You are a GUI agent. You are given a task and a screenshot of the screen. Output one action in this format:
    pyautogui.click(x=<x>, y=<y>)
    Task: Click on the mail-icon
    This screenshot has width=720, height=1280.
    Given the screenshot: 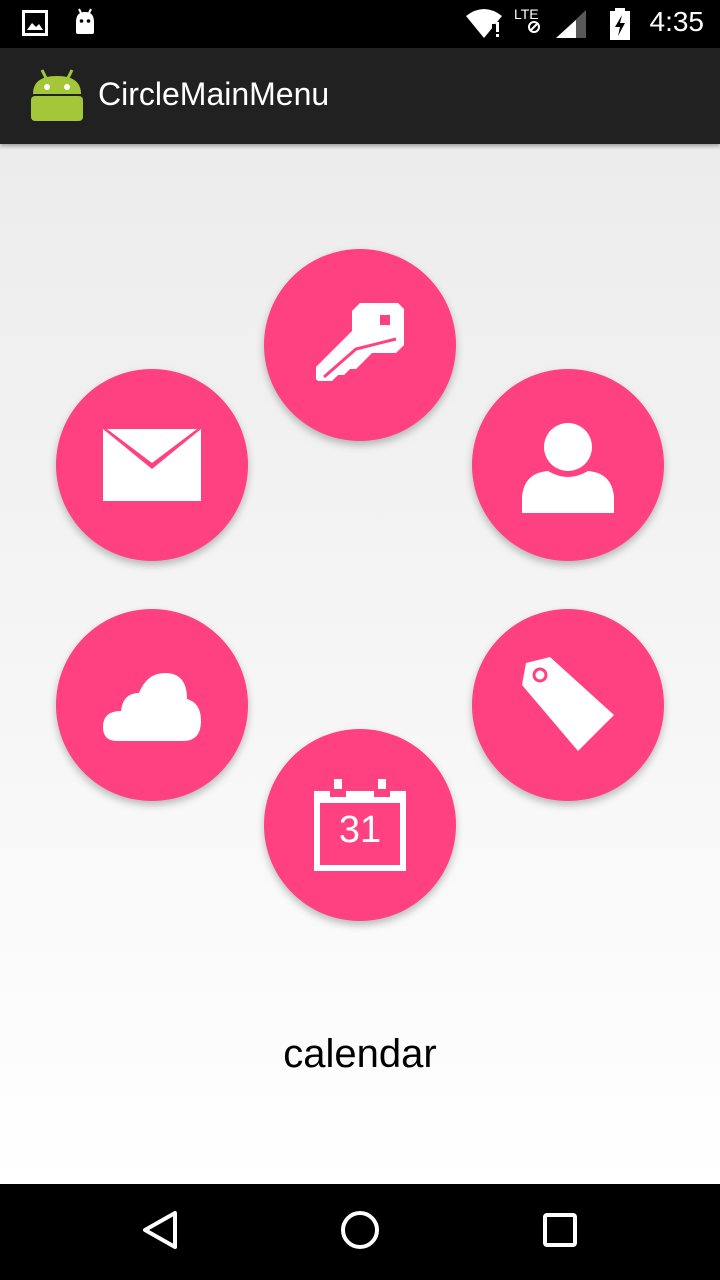 What is the action you would take?
    pyautogui.click(x=152, y=465)
    